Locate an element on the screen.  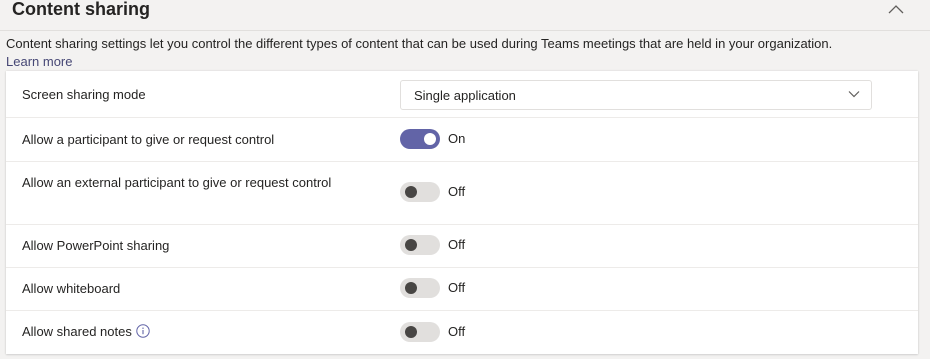
setting-label: Allow whiteboard is located at coordinates (71, 288).